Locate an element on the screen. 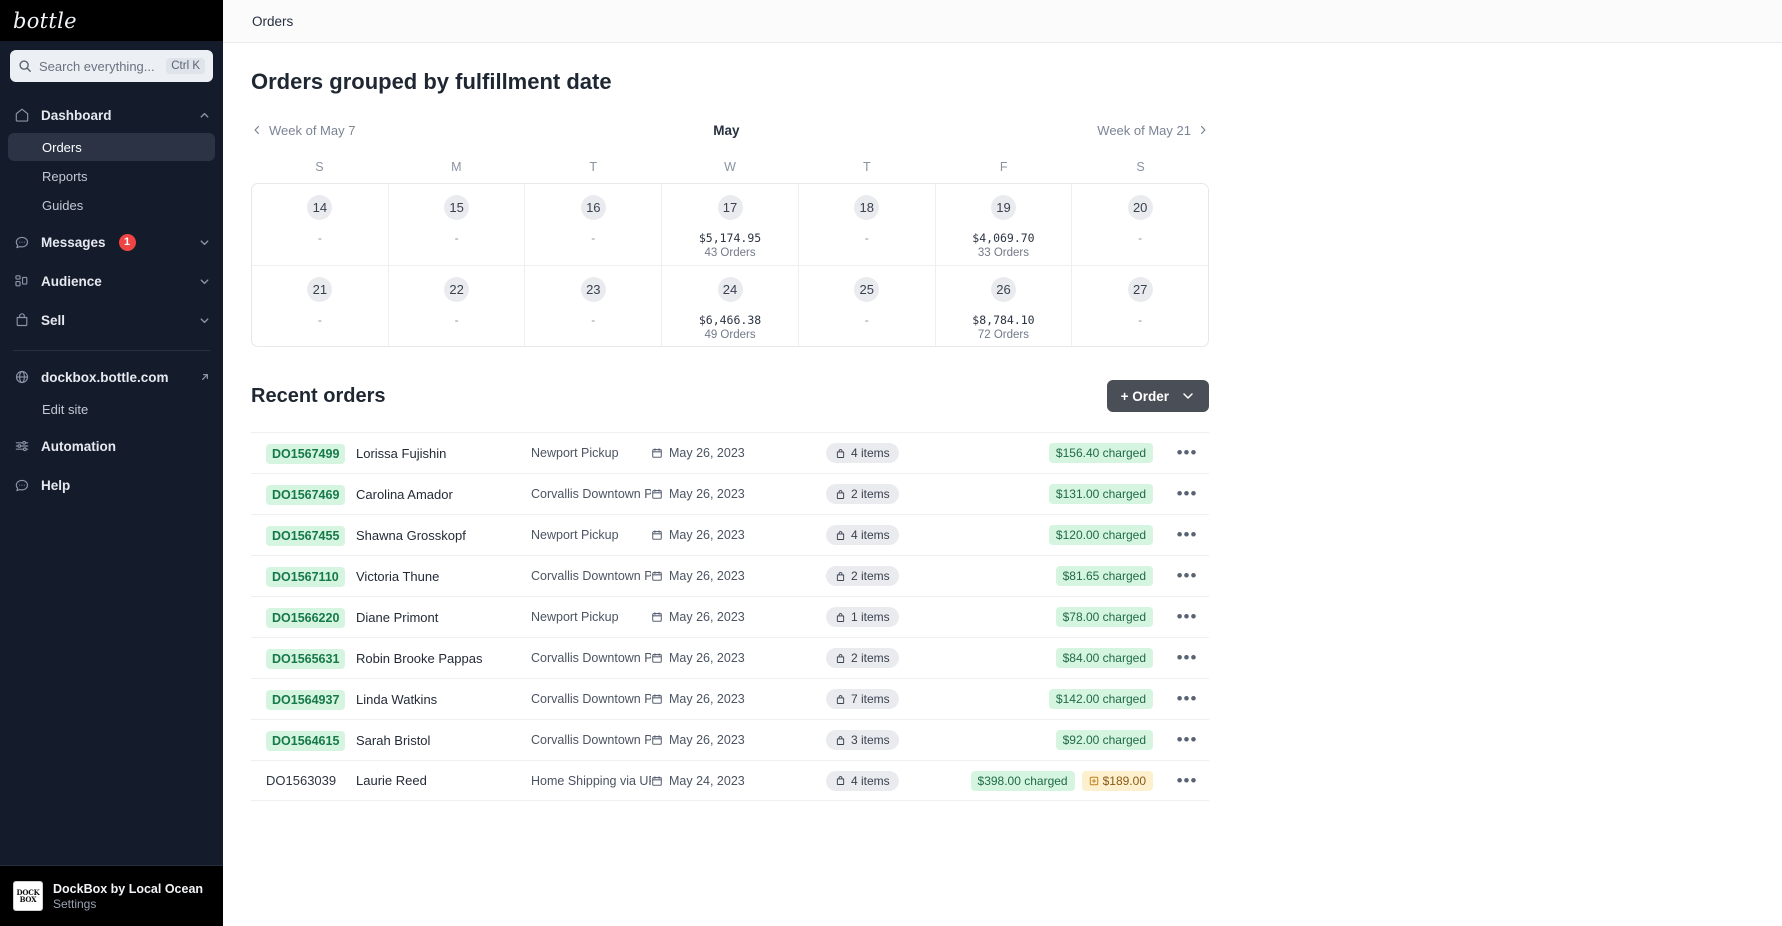 The image size is (1782, 926). calendar-day-cell: 27 - is located at coordinates (1140, 305).